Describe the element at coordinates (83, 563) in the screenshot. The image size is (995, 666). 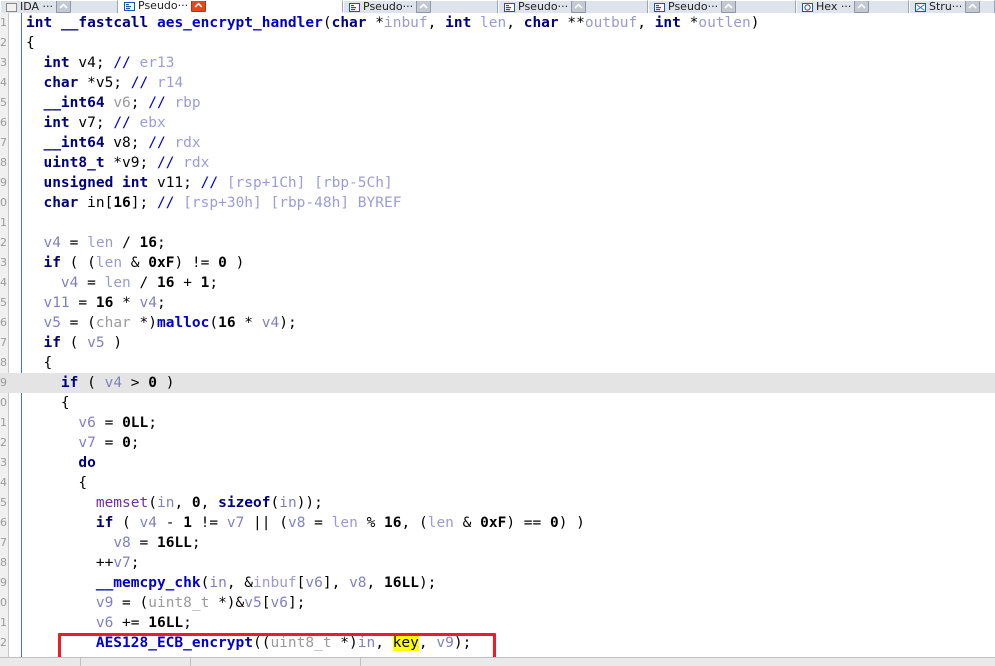
I see `code-text: ++v7;` at that location.